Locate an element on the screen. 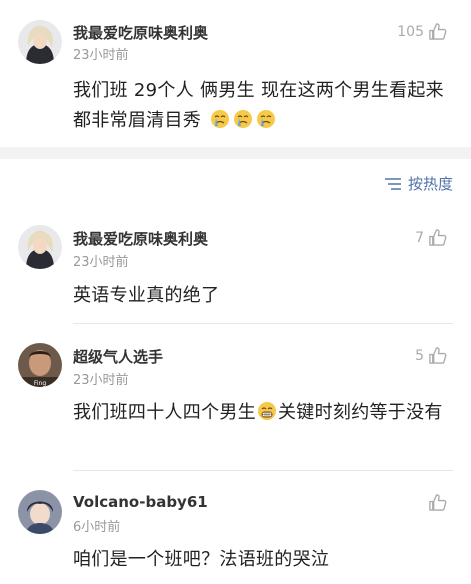 The image size is (471, 584). sort-label: 按热度 is located at coordinates (430, 184).